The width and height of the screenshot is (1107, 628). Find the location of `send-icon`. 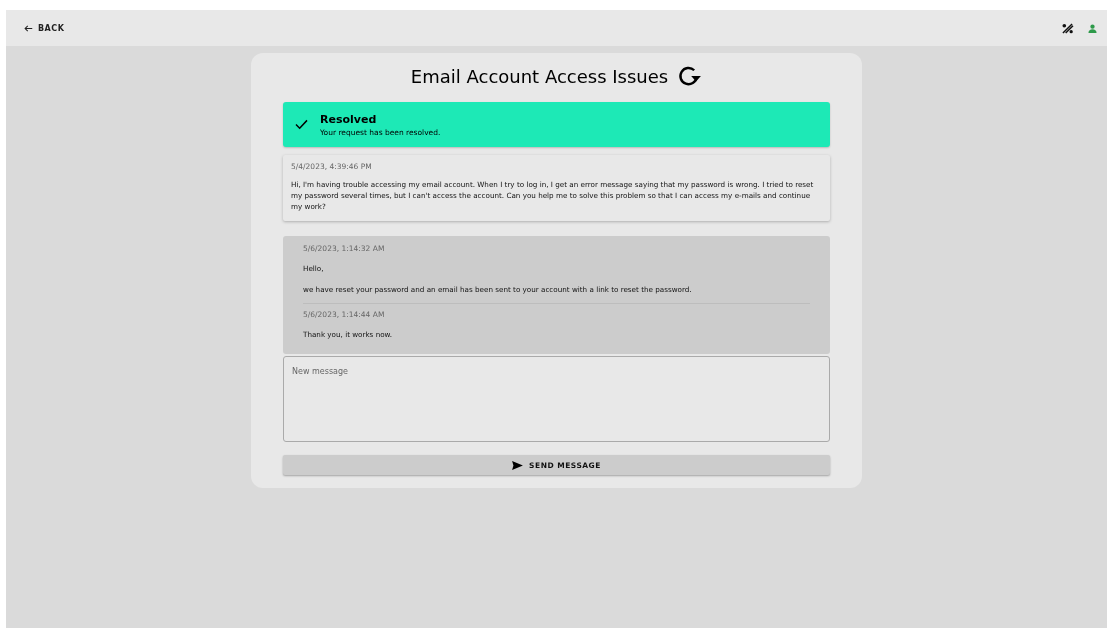

send-icon is located at coordinates (518, 465).